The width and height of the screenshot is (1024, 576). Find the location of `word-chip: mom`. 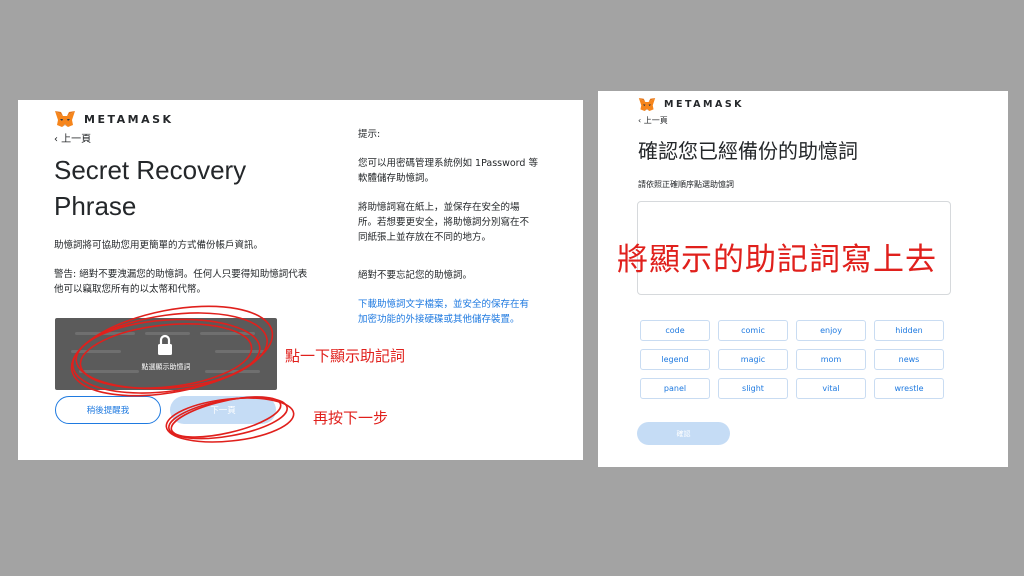

word-chip: mom is located at coordinates (831, 359).